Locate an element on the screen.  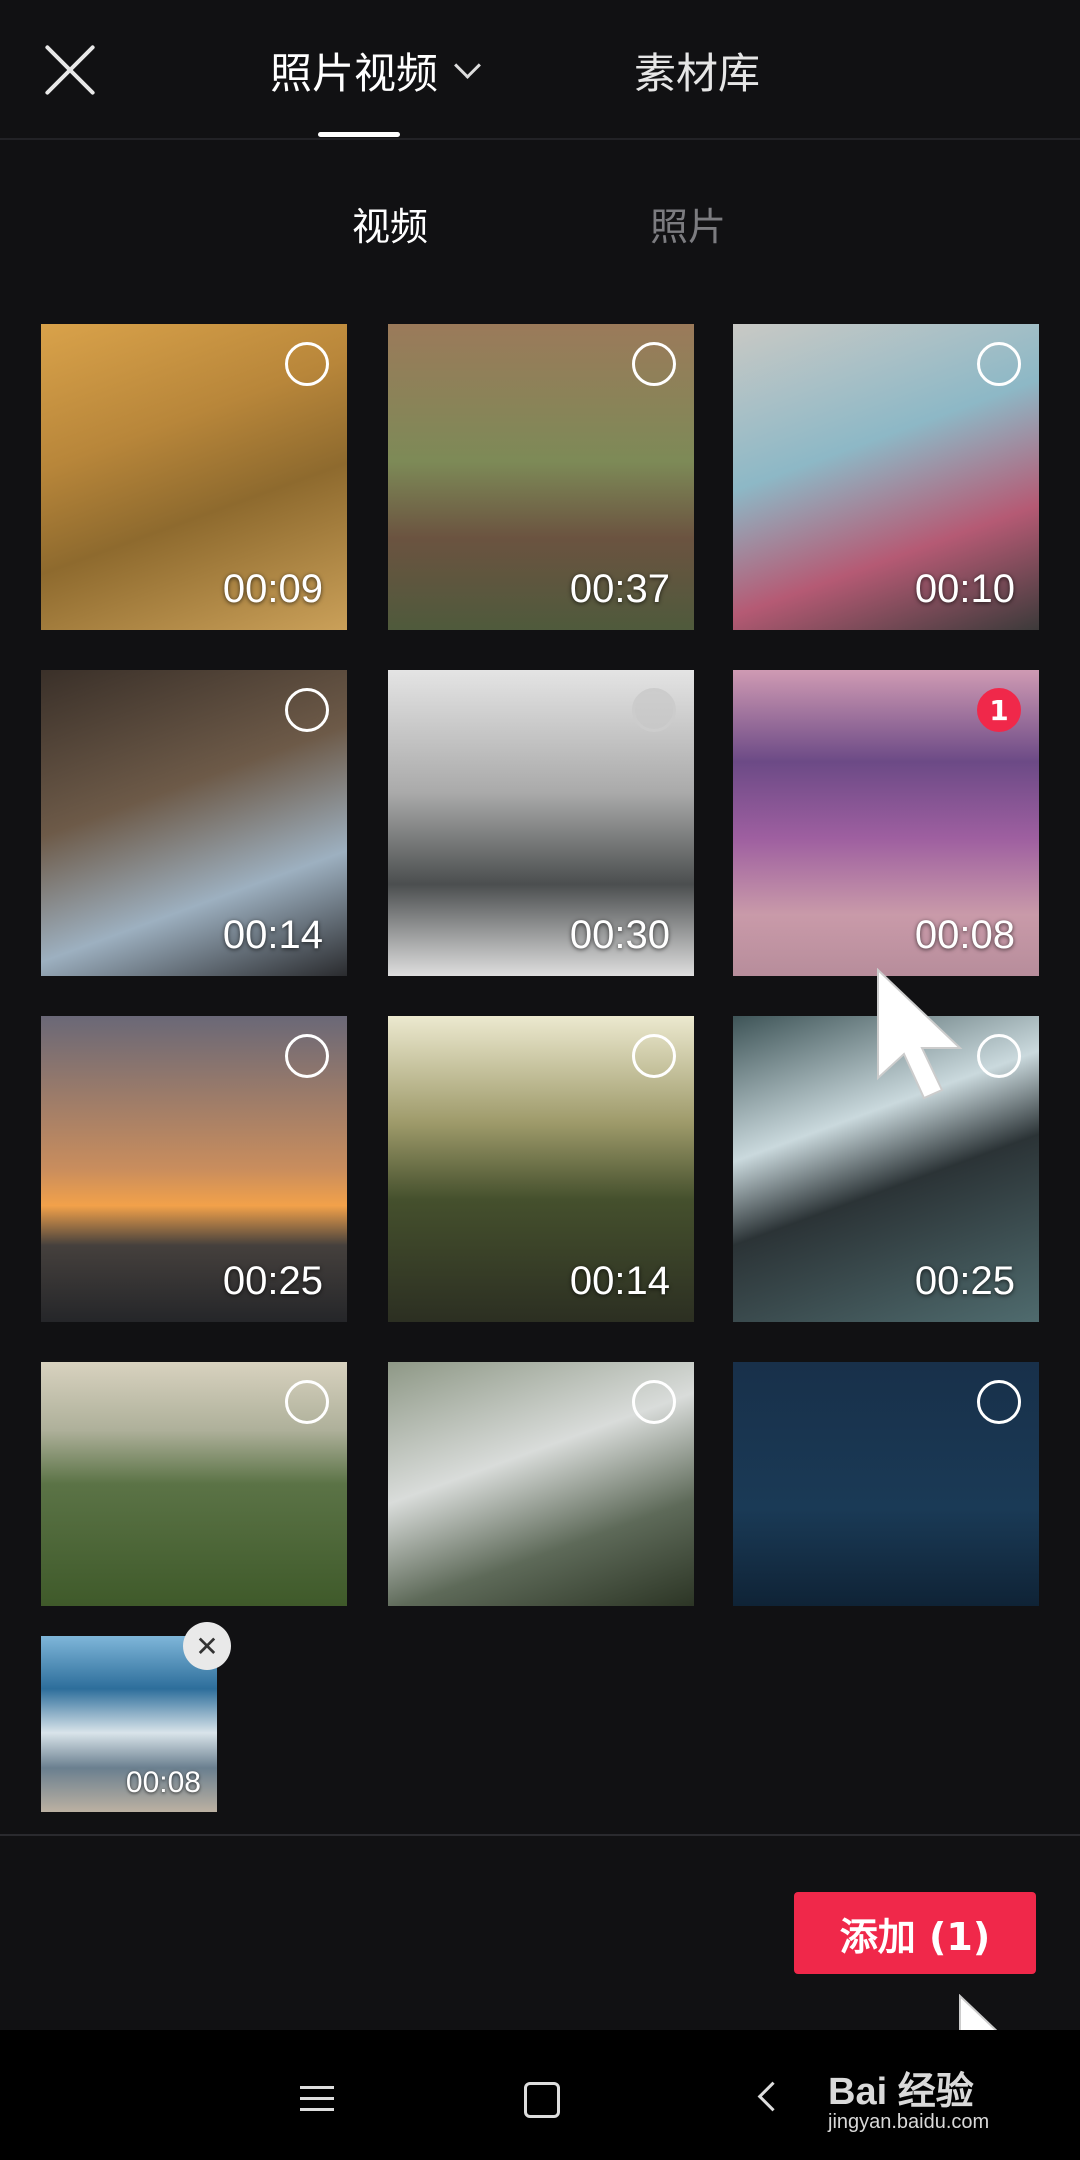
duration-label: 00:30 is located at coordinates (619, 935).